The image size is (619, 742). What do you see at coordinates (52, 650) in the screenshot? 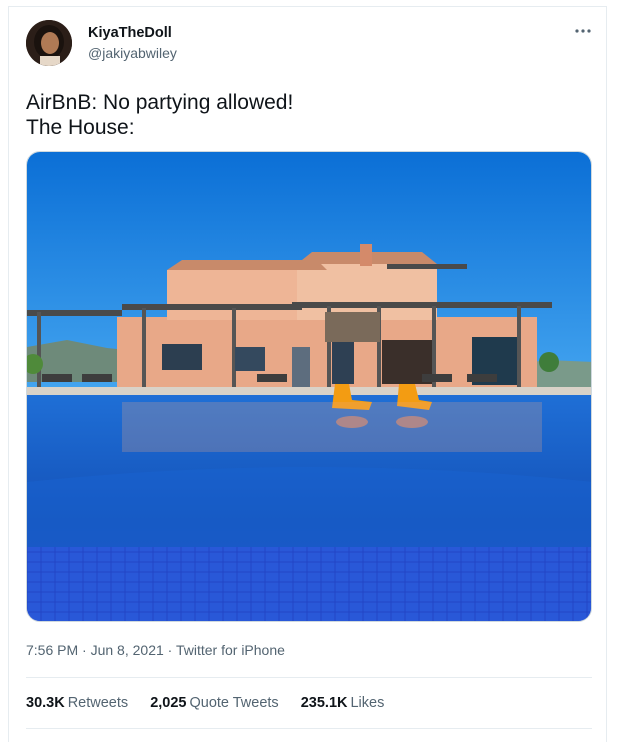
I see `tweet-time: 7:56 PM` at bounding box center [52, 650].